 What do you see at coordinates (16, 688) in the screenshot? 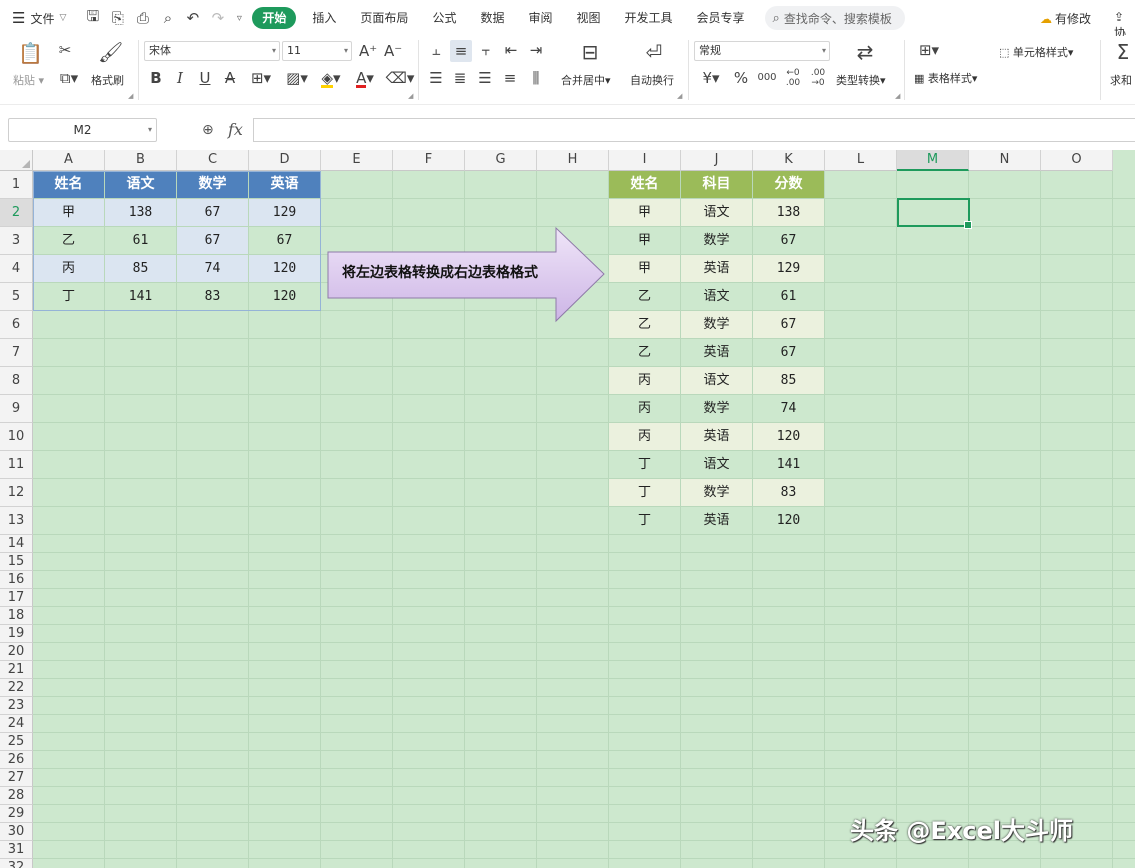
I see `row-header-22: 22` at bounding box center [16, 688].